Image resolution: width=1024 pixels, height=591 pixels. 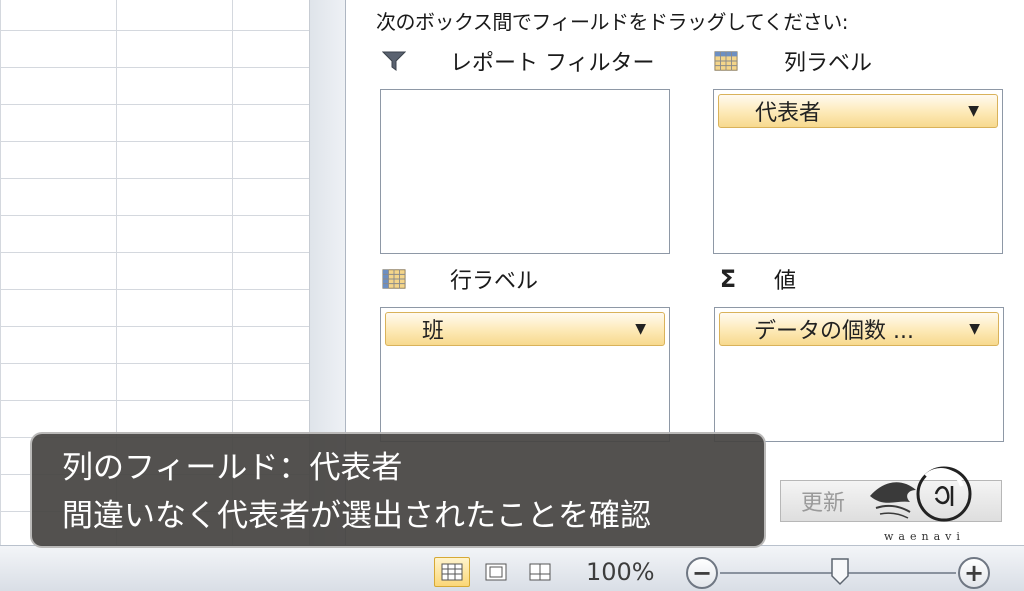 I want to click on column-labels-label: 列ラベル, so click(x=828, y=63).